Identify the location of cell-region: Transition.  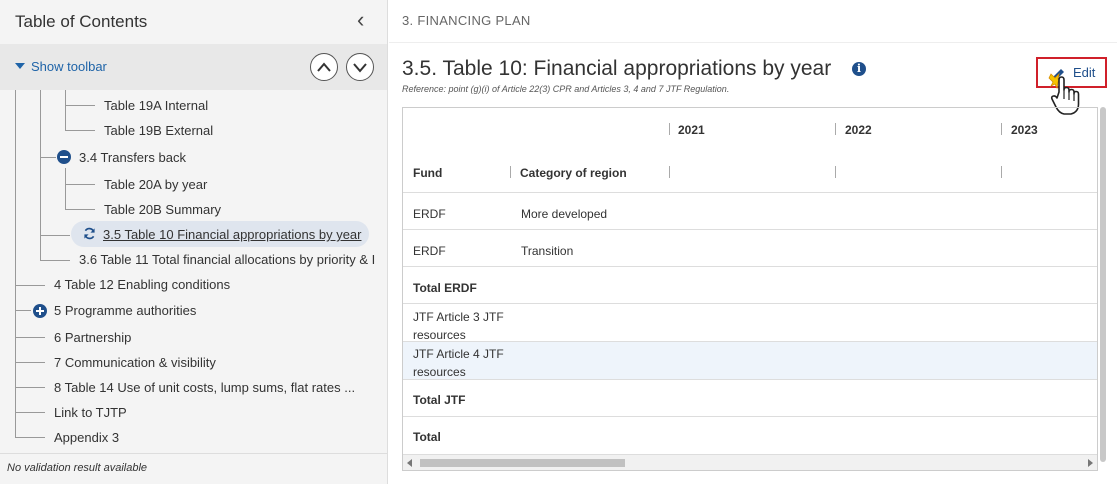
(547, 251).